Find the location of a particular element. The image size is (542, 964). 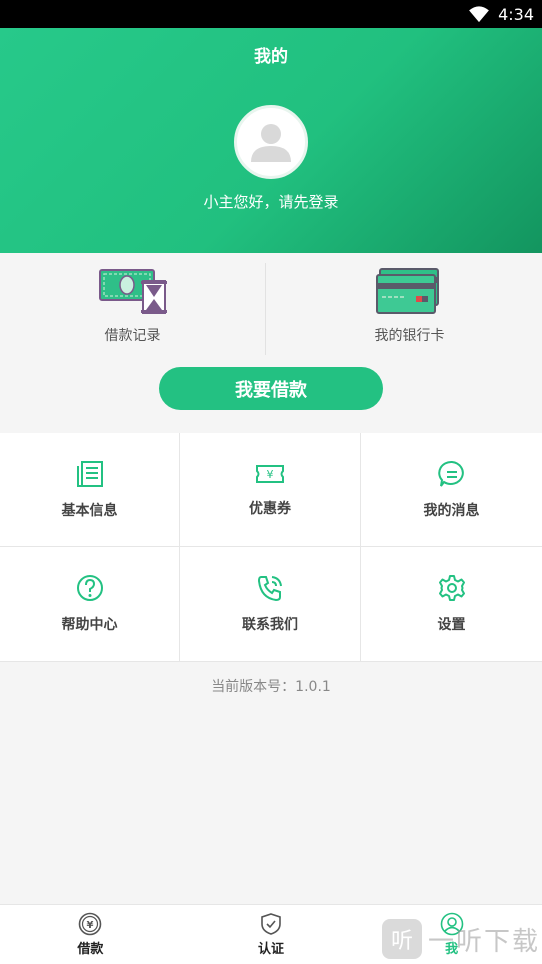

version-text: 当前版本号：1.0.1 is located at coordinates (271, 687).